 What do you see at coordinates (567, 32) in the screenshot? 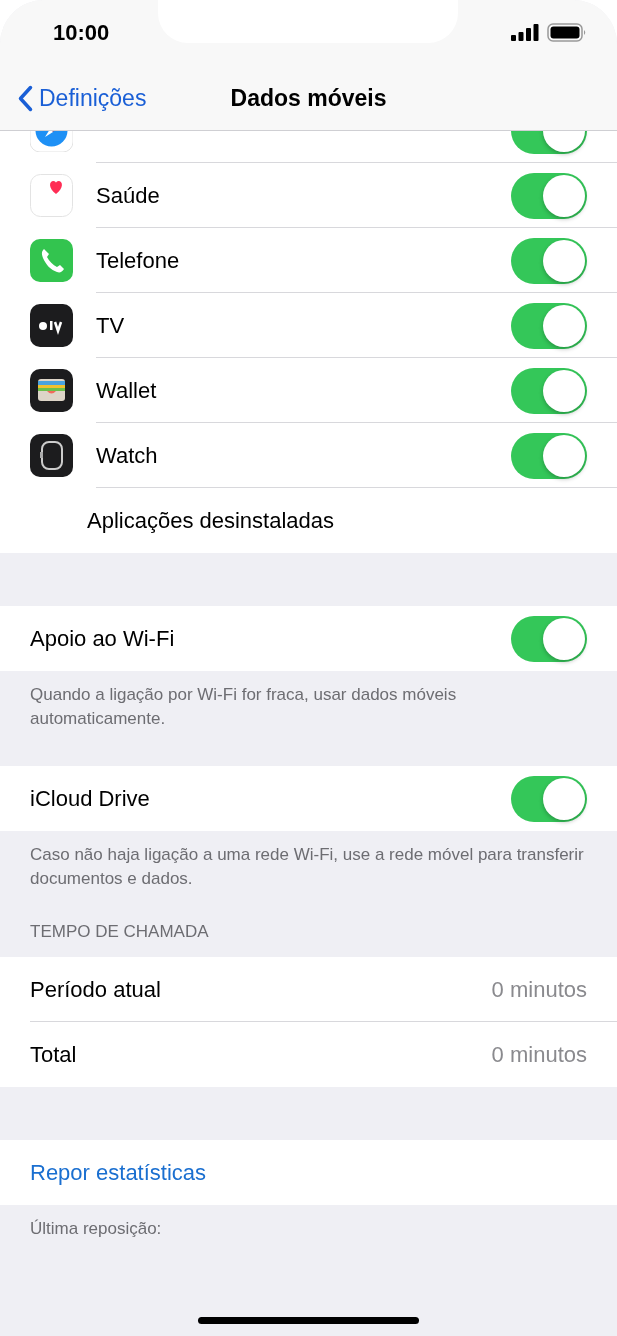
I see `battery-icon` at bounding box center [567, 32].